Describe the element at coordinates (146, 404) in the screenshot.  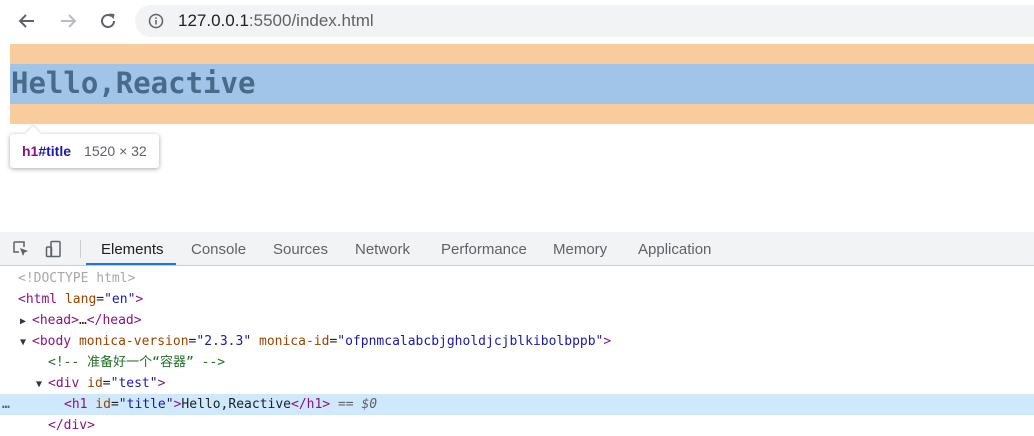
I see `h1-value: "title"` at that location.